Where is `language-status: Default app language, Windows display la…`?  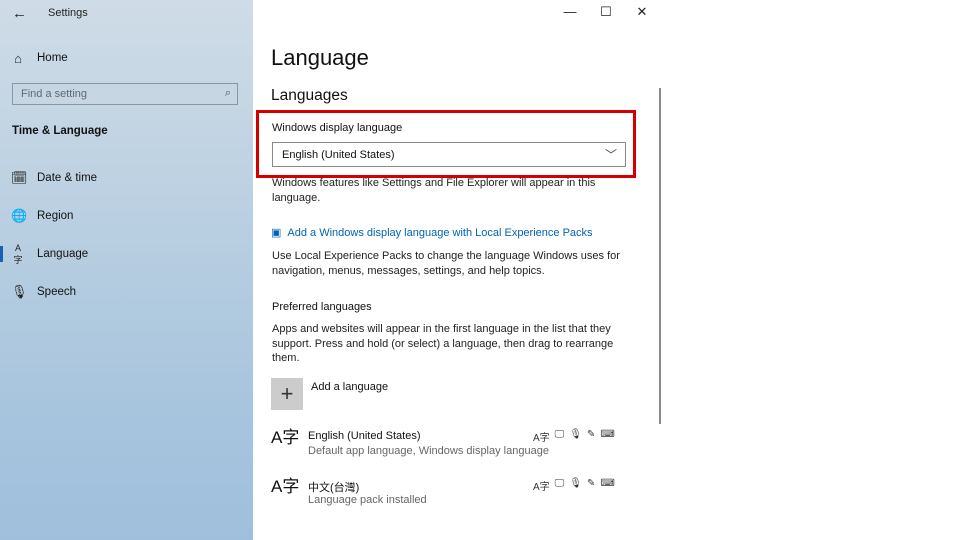
language-status: Default app language, Windows display la… is located at coordinates (428, 451).